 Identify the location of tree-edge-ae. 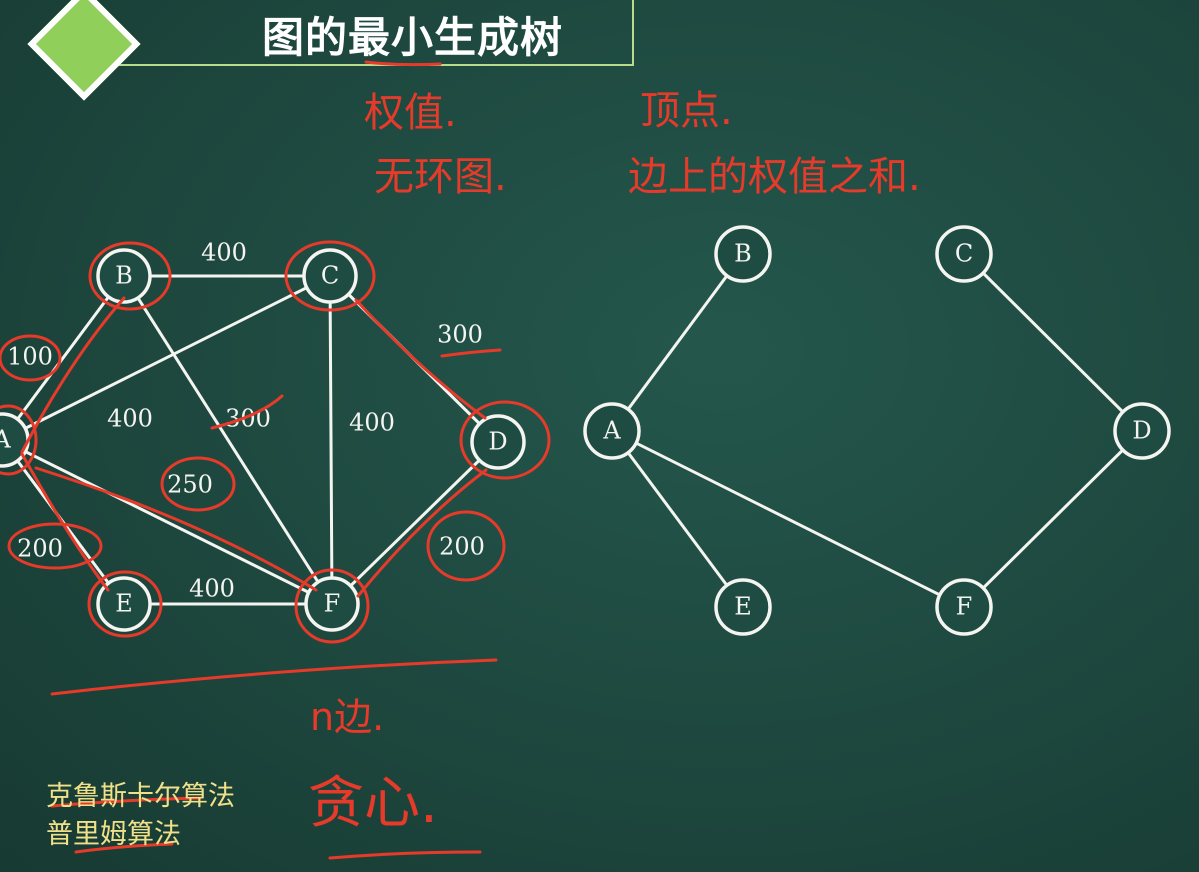
(677, 519).